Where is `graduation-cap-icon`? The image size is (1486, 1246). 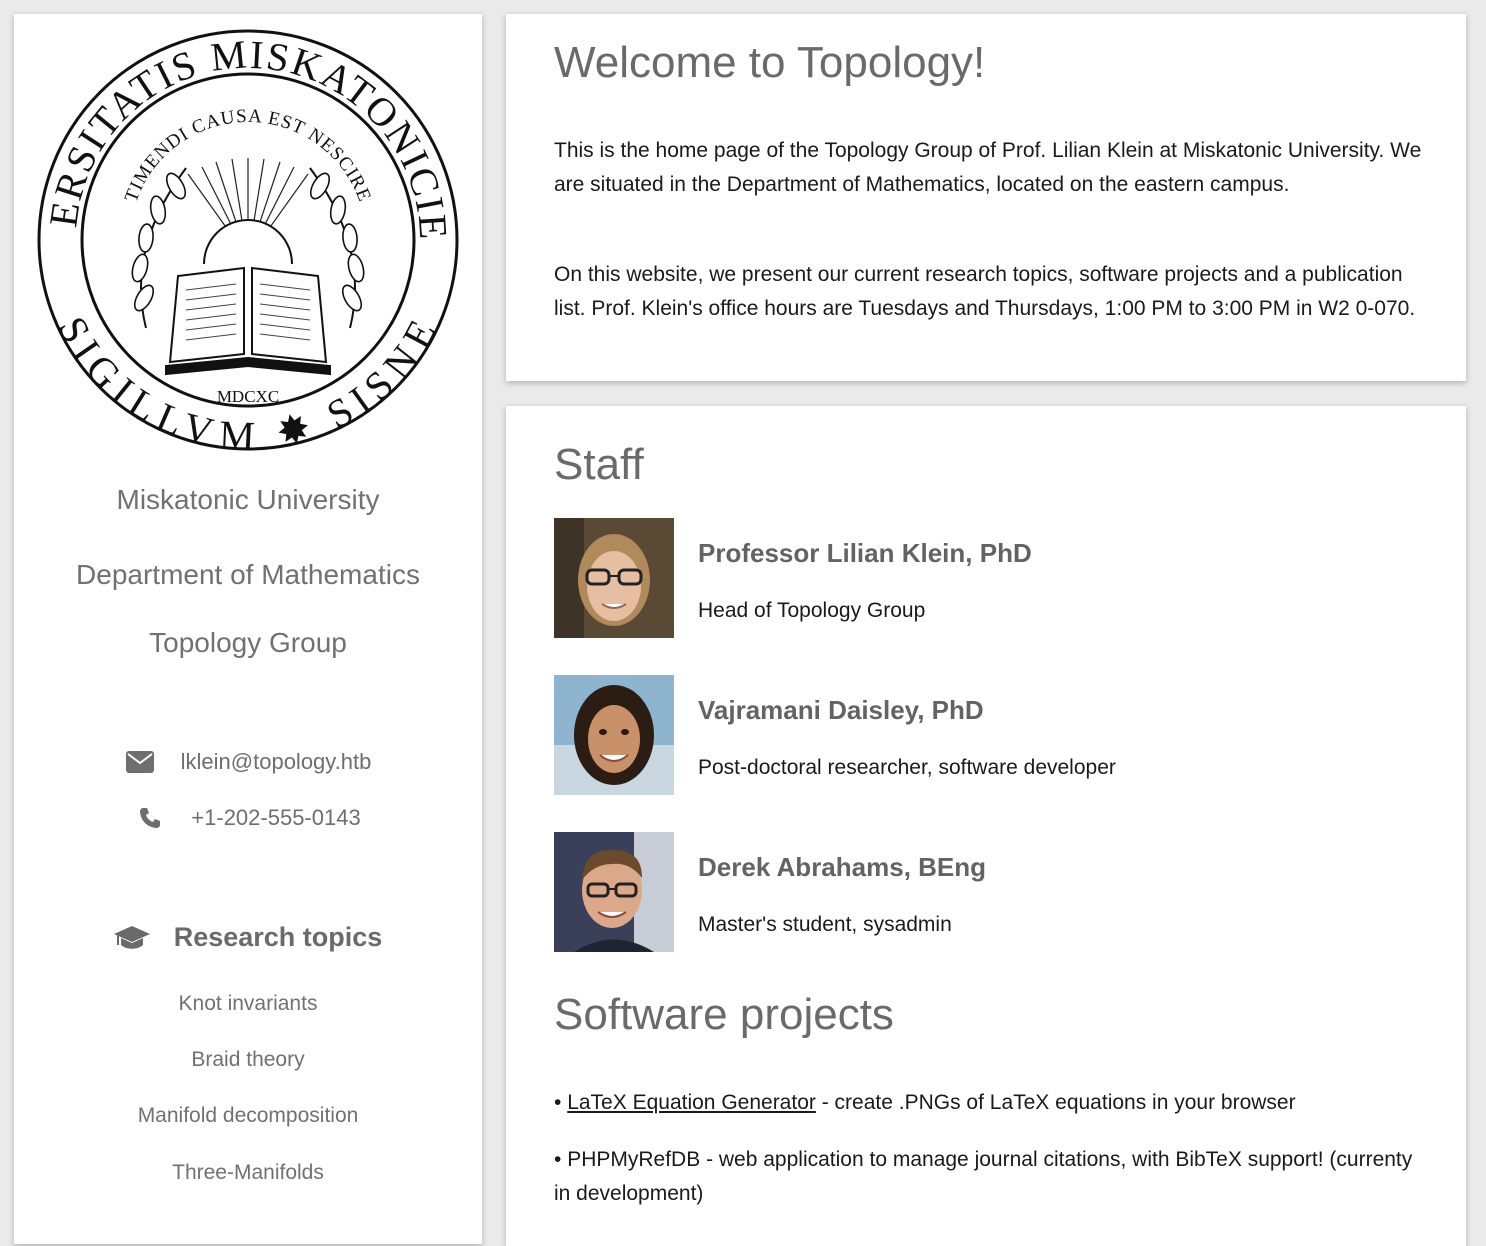
graduation-cap-icon is located at coordinates (131, 938).